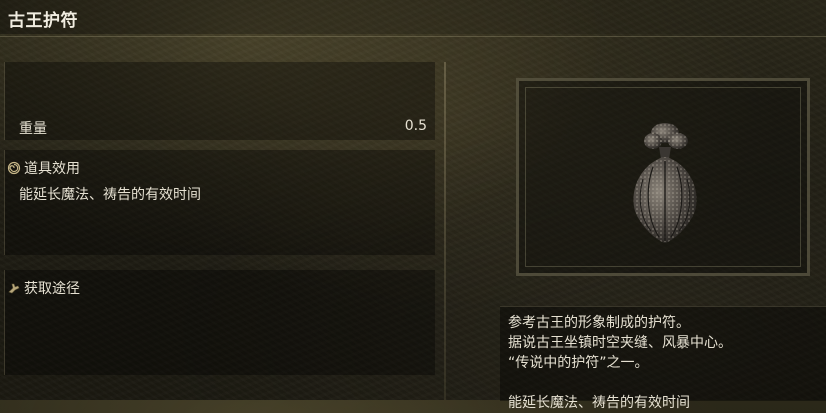 This screenshot has width=826, height=413. I want to click on title-bar: 古王护符, so click(413, 17).